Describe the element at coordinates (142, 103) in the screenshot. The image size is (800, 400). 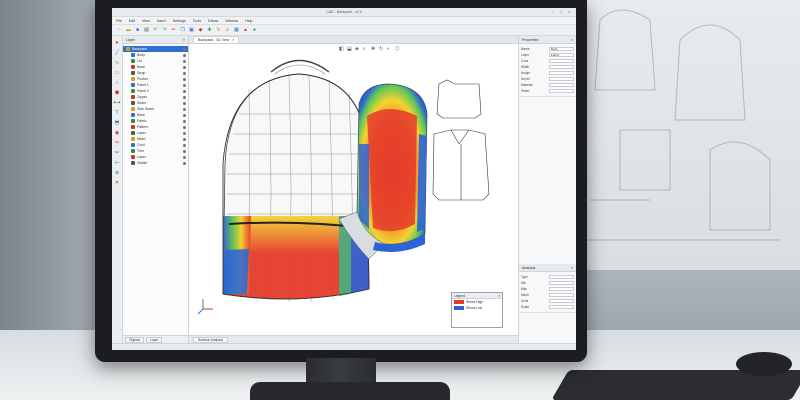
I see `layer-label: Seam` at that location.